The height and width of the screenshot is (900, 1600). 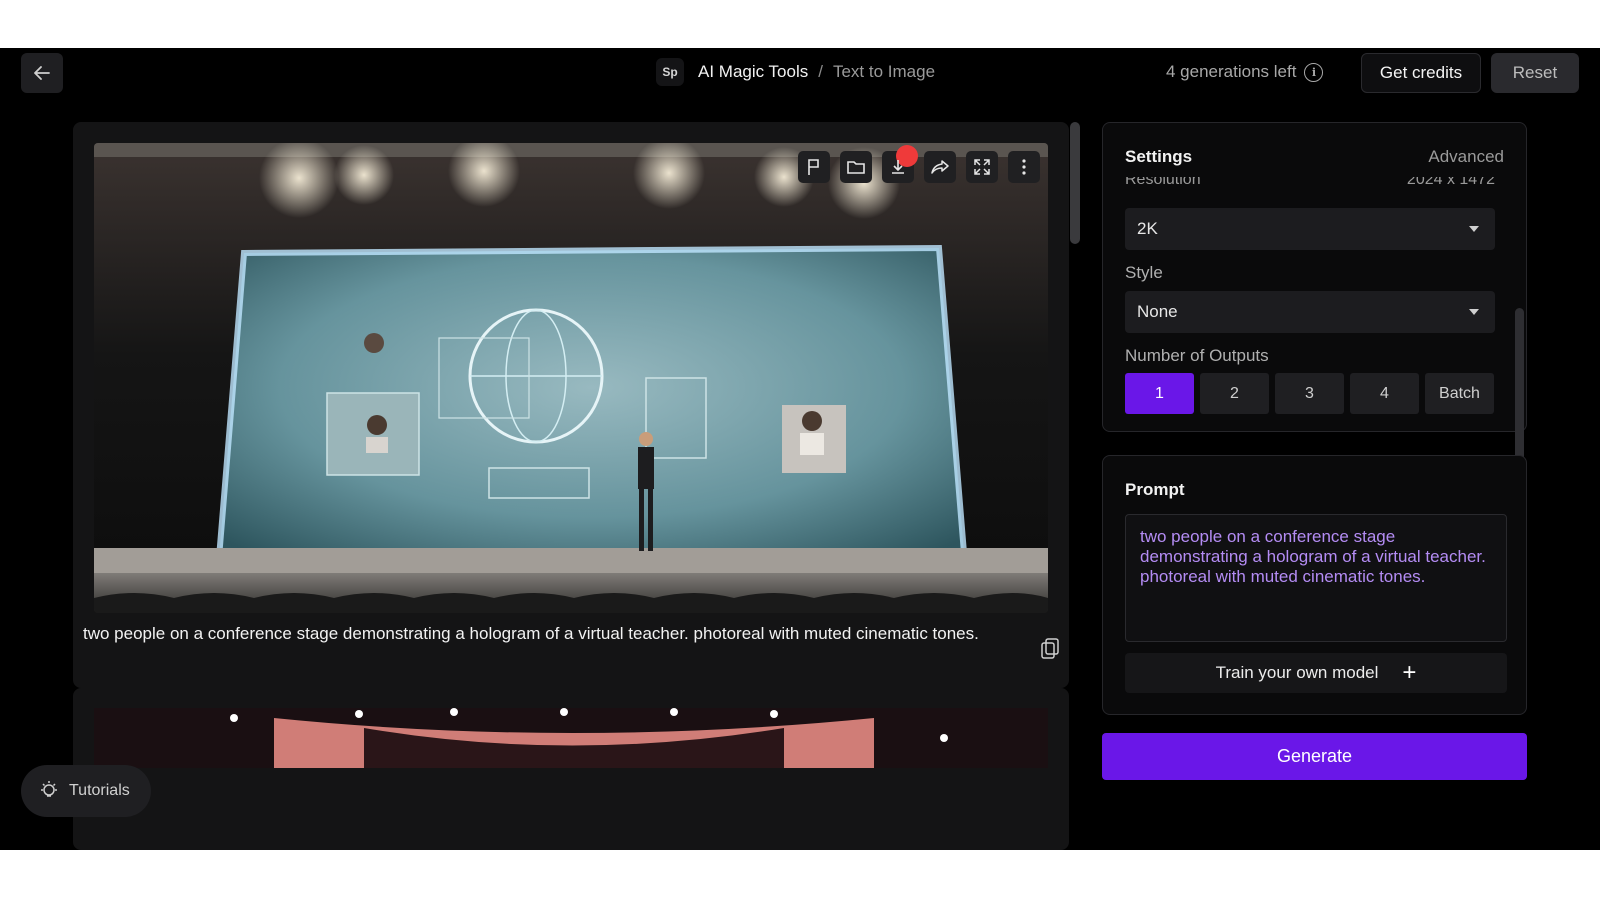 I want to click on copy-icon, so click(x=1050, y=649).